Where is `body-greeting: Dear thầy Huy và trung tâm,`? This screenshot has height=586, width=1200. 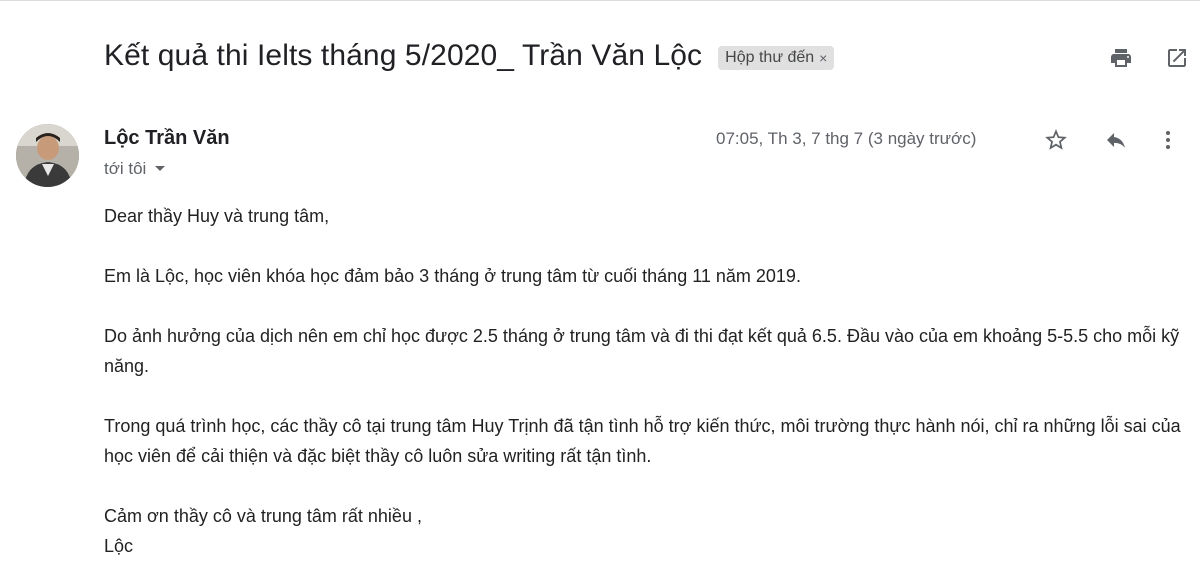 body-greeting: Dear thầy Huy và trung tâm, is located at coordinates (217, 216).